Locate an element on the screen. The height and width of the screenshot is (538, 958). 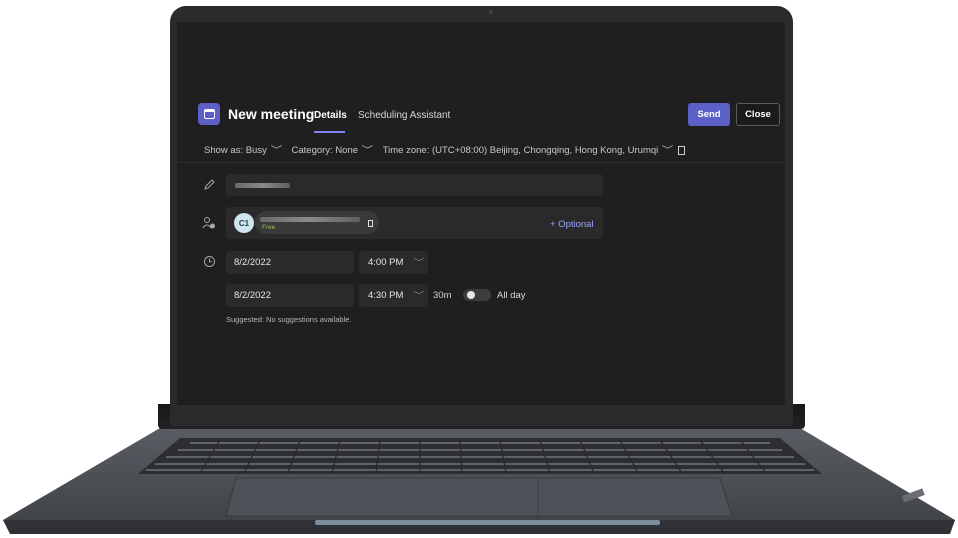
webcam is located at coordinates (491, 12).